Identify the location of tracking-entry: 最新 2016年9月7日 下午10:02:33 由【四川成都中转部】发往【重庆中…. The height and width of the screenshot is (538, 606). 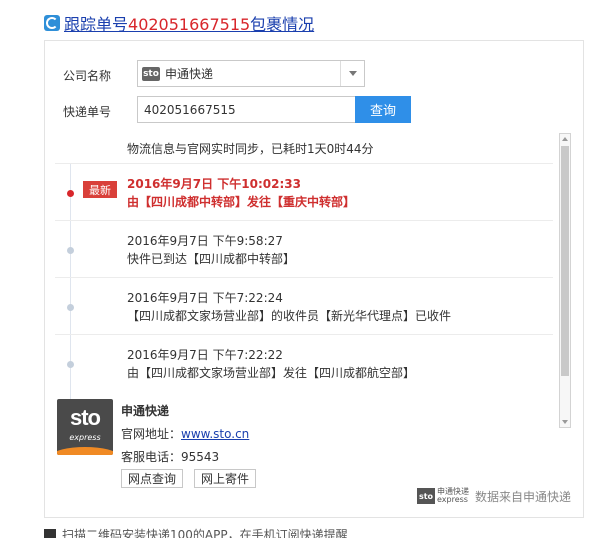
(304, 191).